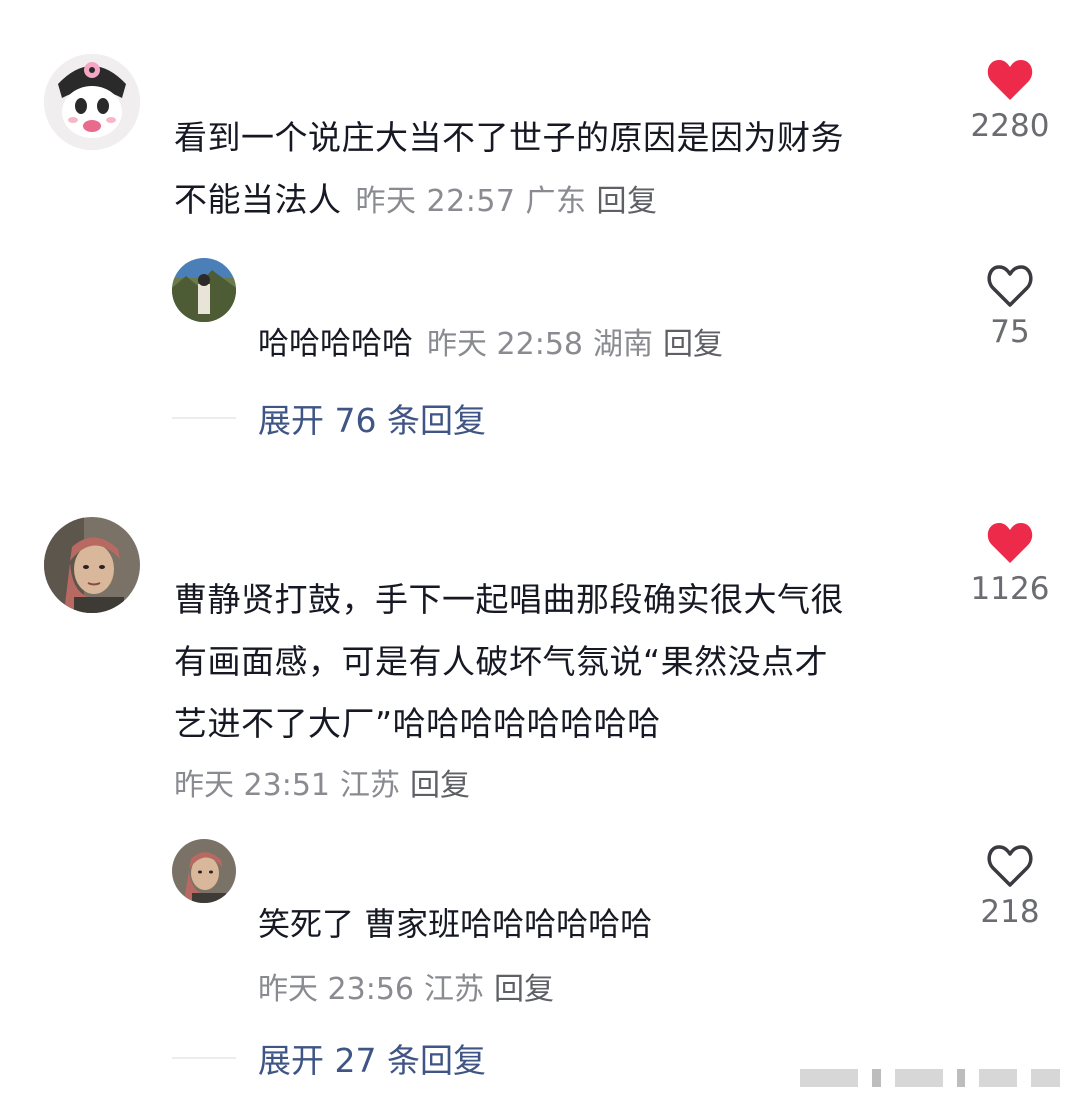 This screenshot has height=1107, width=1080. I want to click on kuromi-avatar-icon, so click(92, 102).